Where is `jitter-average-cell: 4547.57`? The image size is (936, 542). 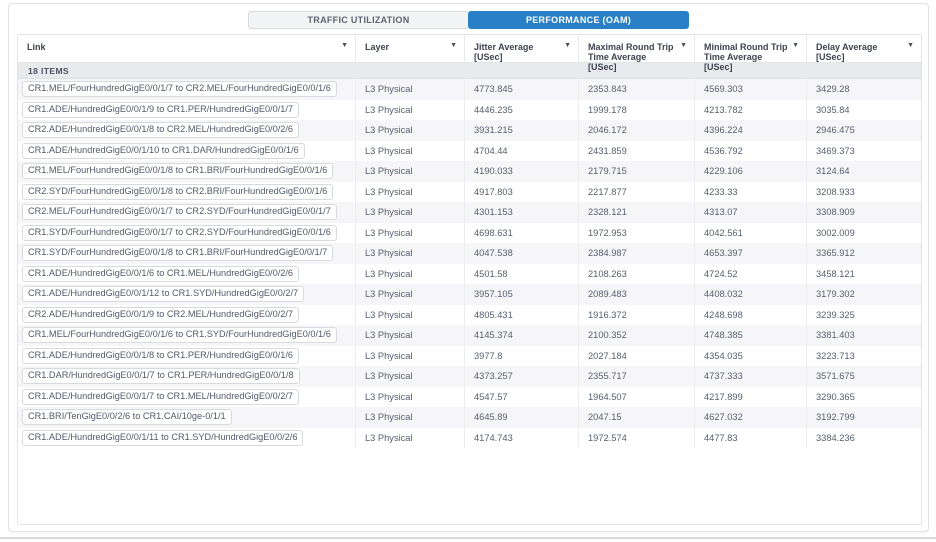
jitter-average-cell: 4547.57 is located at coordinates (522, 396).